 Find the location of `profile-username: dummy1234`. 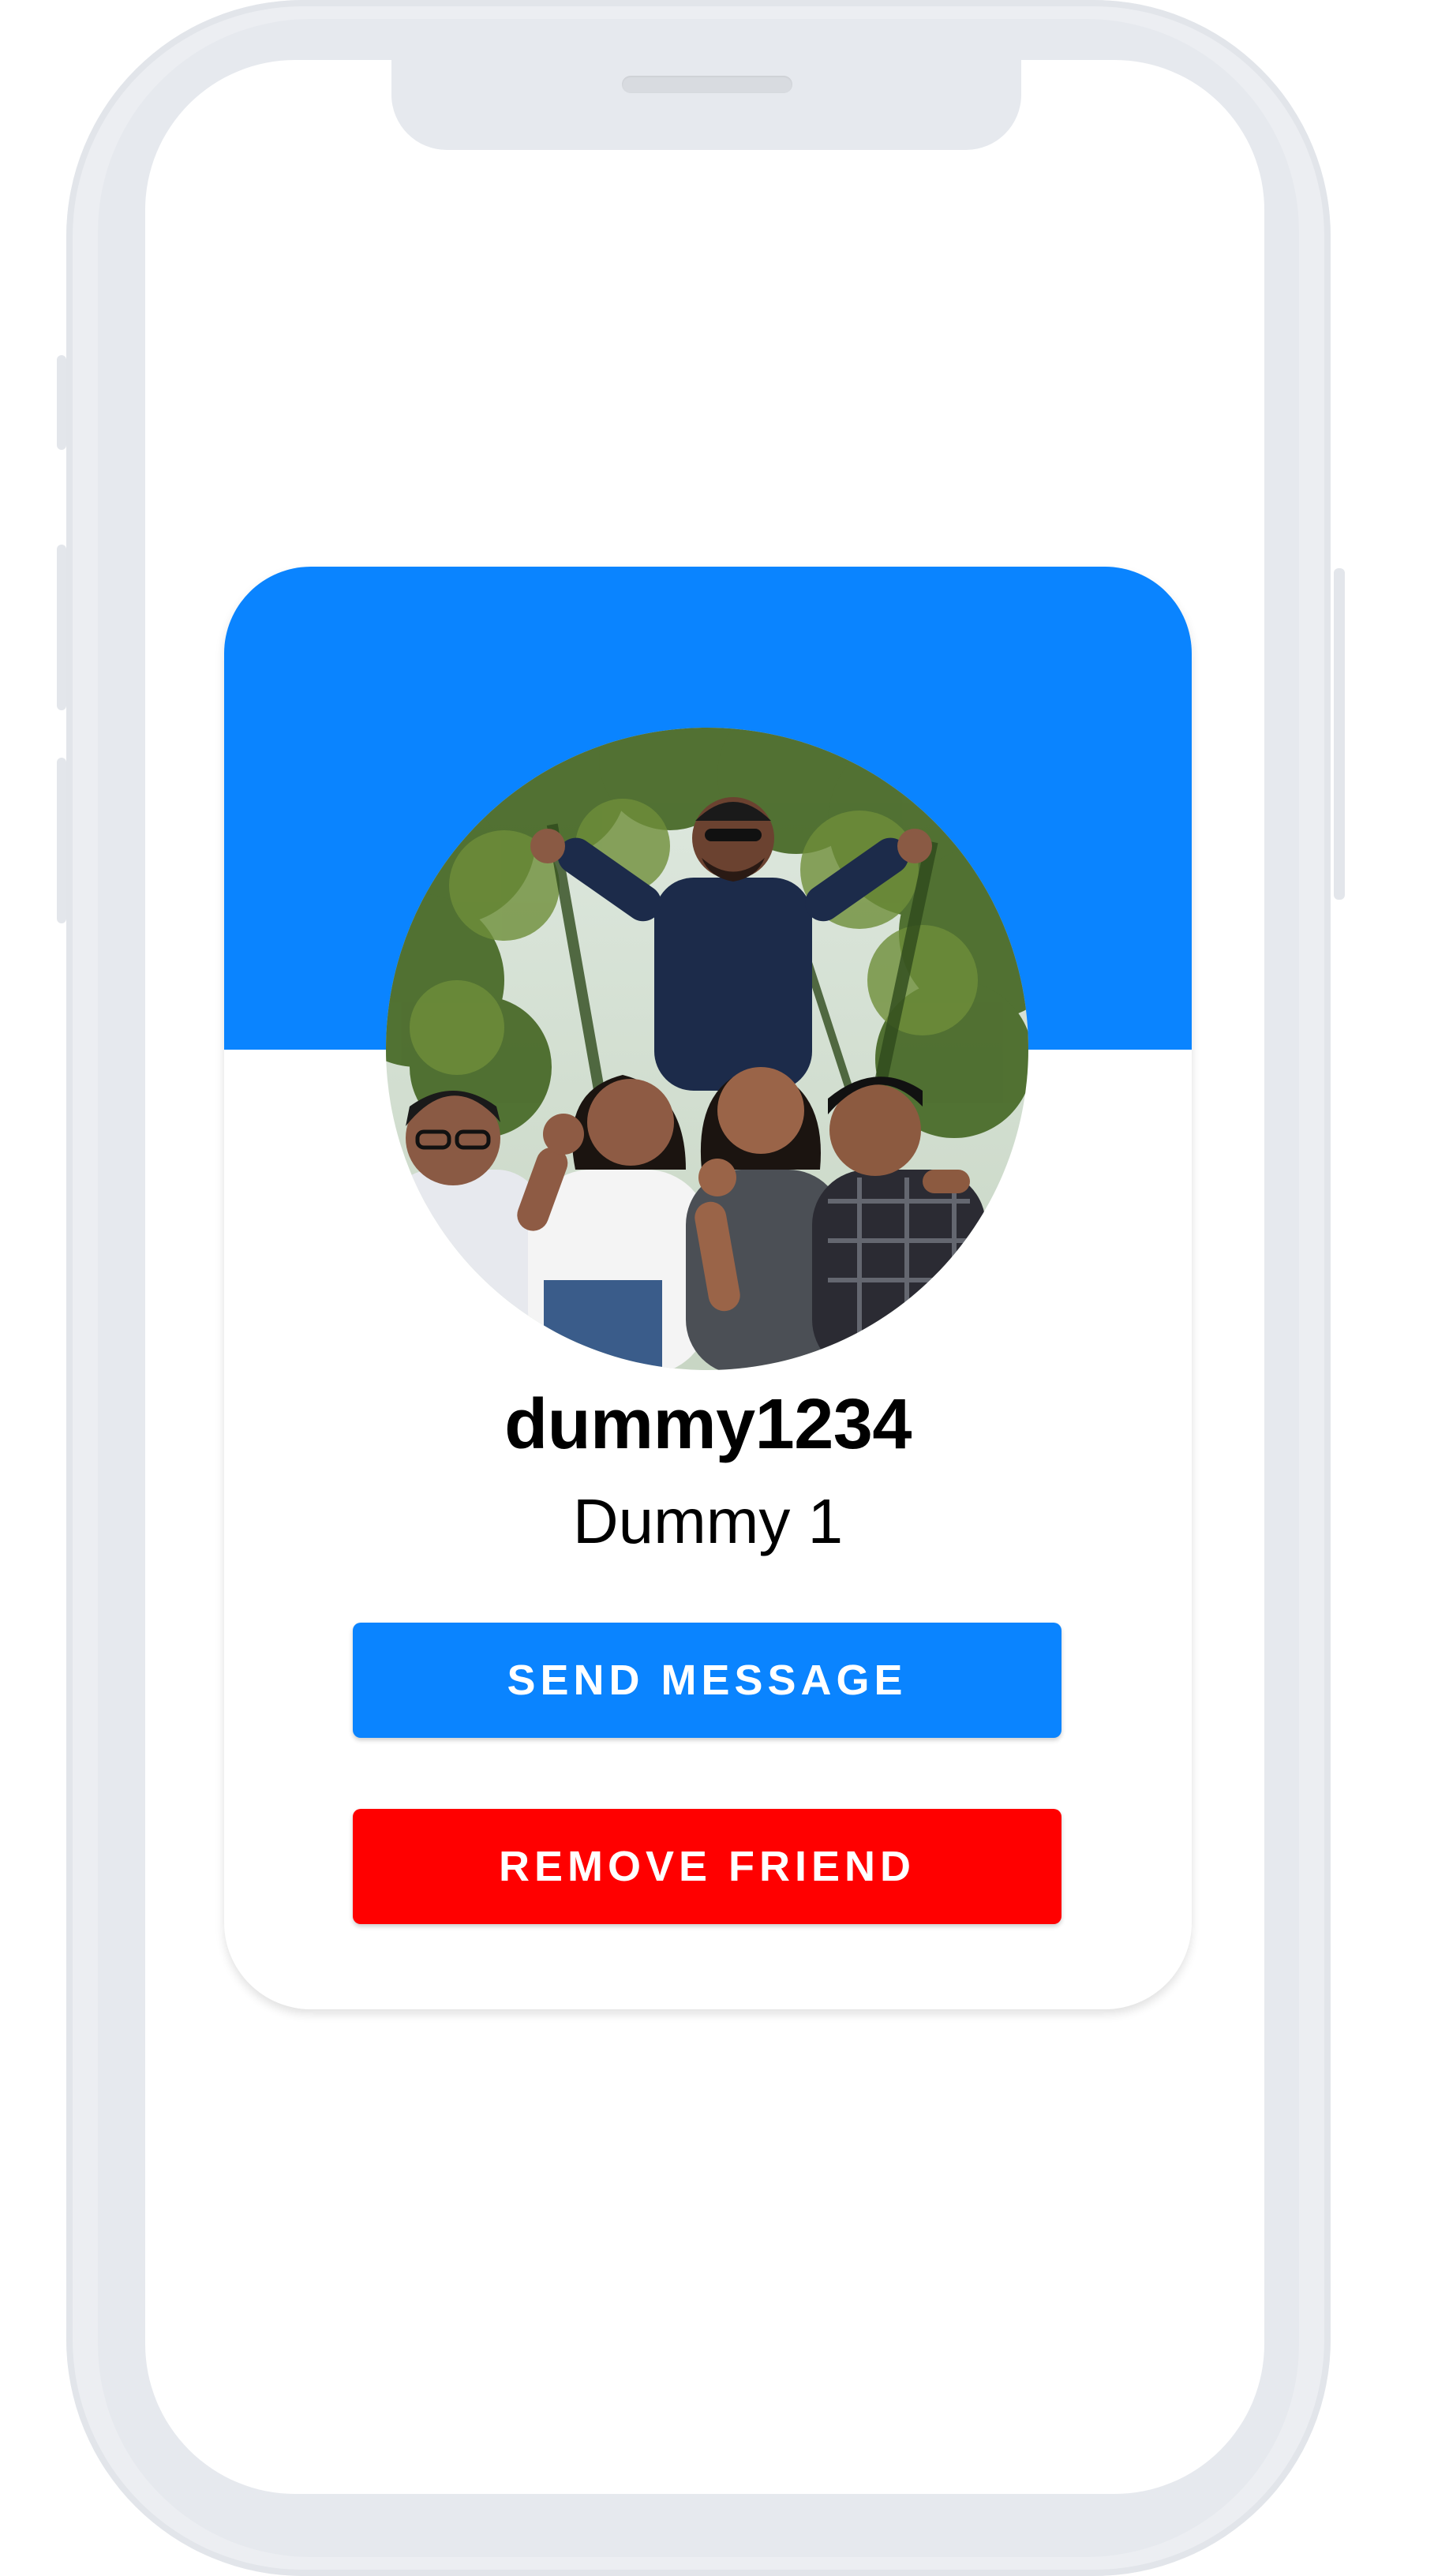

profile-username: dummy1234 is located at coordinates (708, 1424).